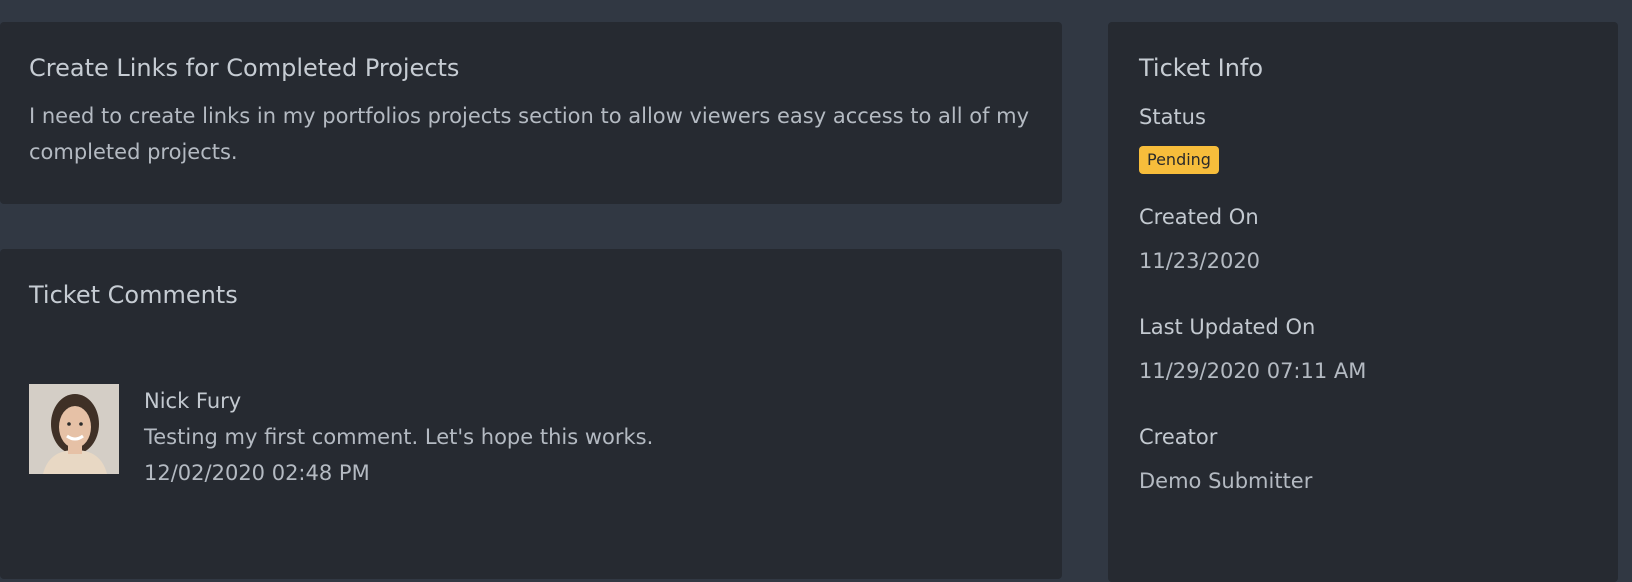 The height and width of the screenshot is (582, 1632). Describe the element at coordinates (1179, 160) in the screenshot. I see `status-badge: Pending` at that location.